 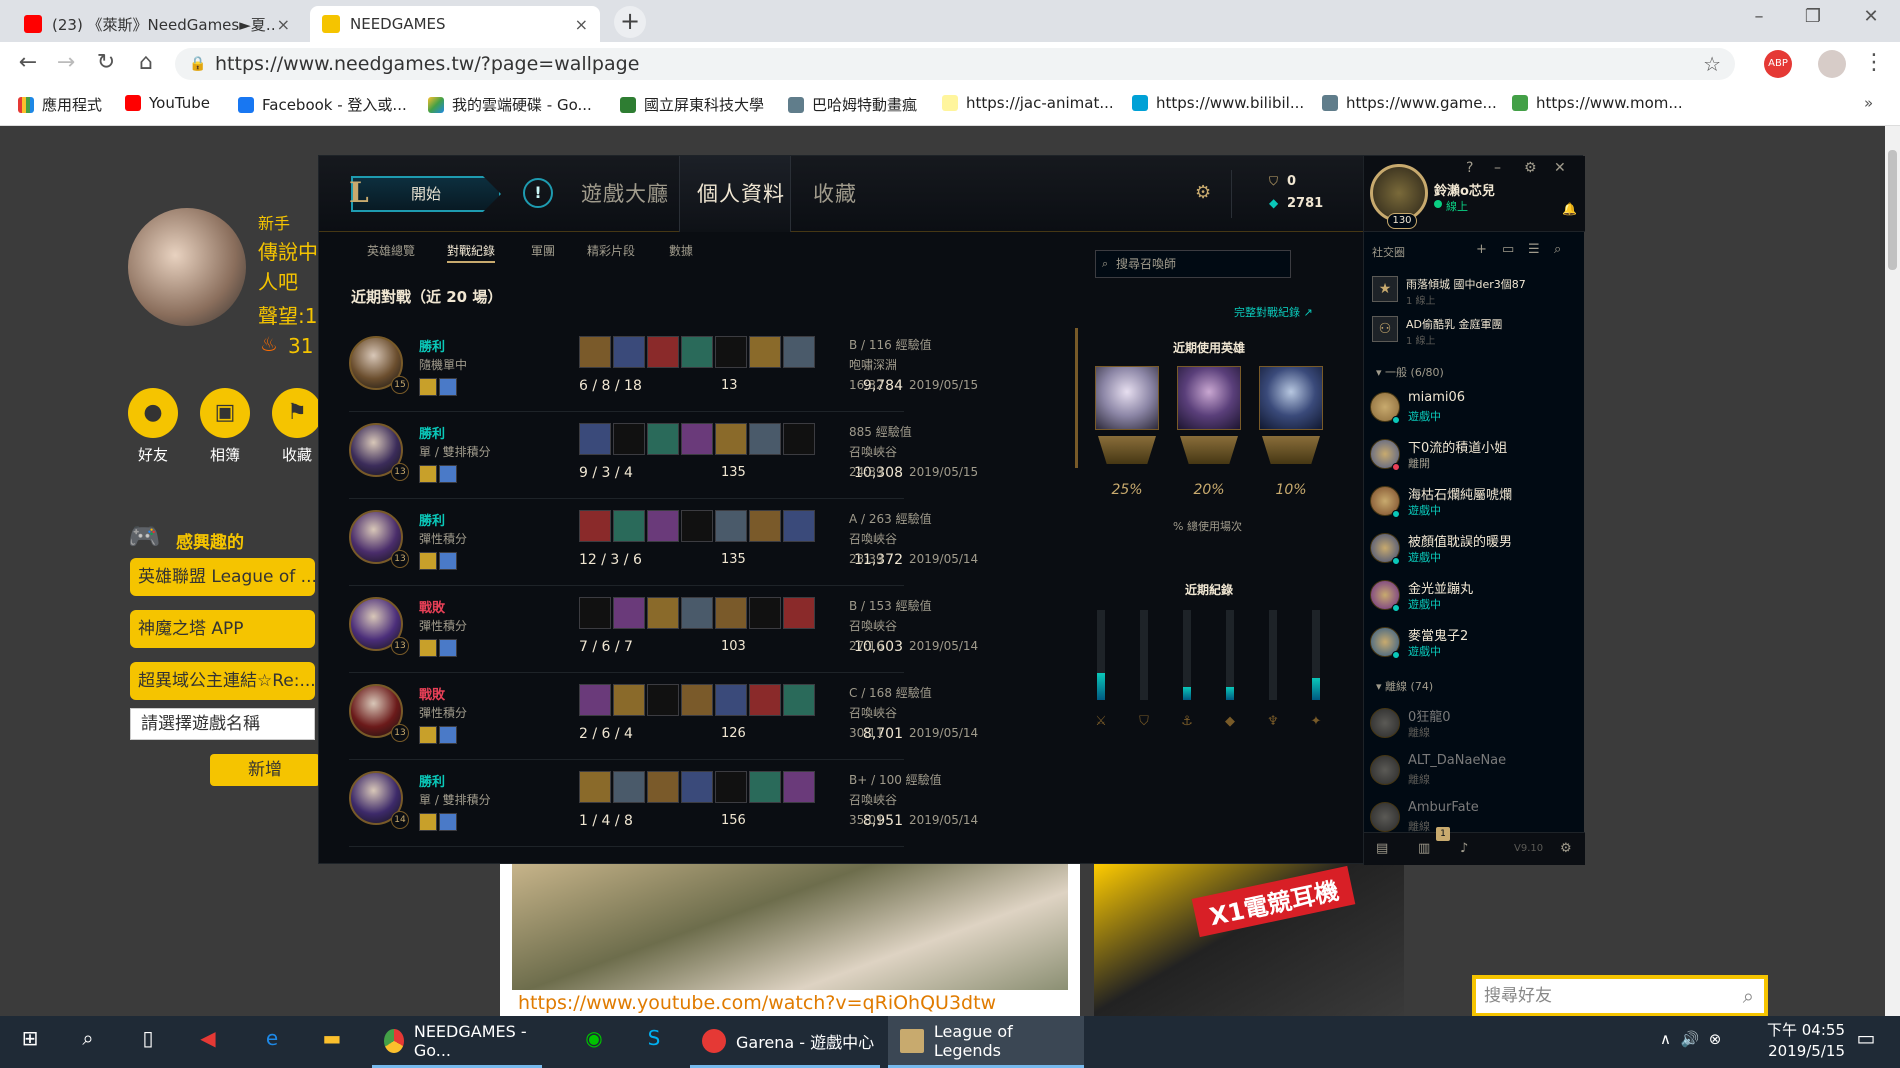 I want to click on friend-row: 金光並蹦丸 遊戲中, so click(x=1475, y=597).